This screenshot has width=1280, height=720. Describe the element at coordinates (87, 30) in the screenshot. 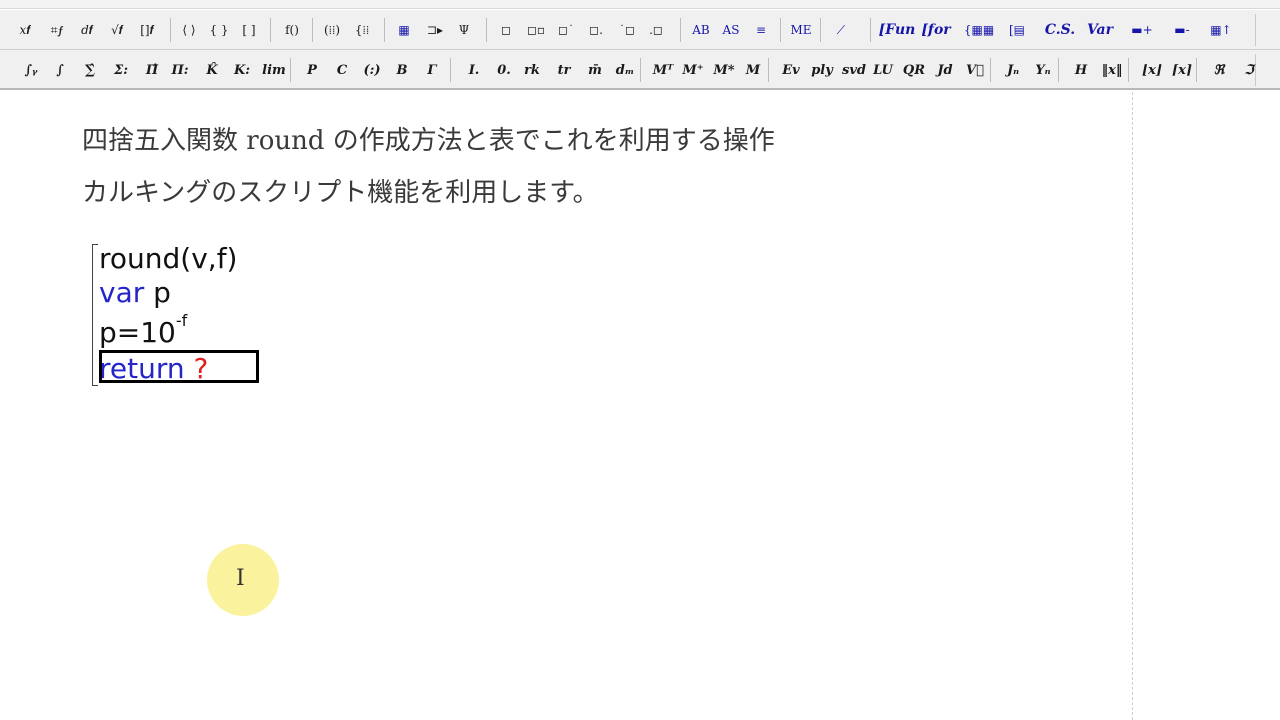

I see `derivative-edit-icon: 𝑑𝒇` at that location.